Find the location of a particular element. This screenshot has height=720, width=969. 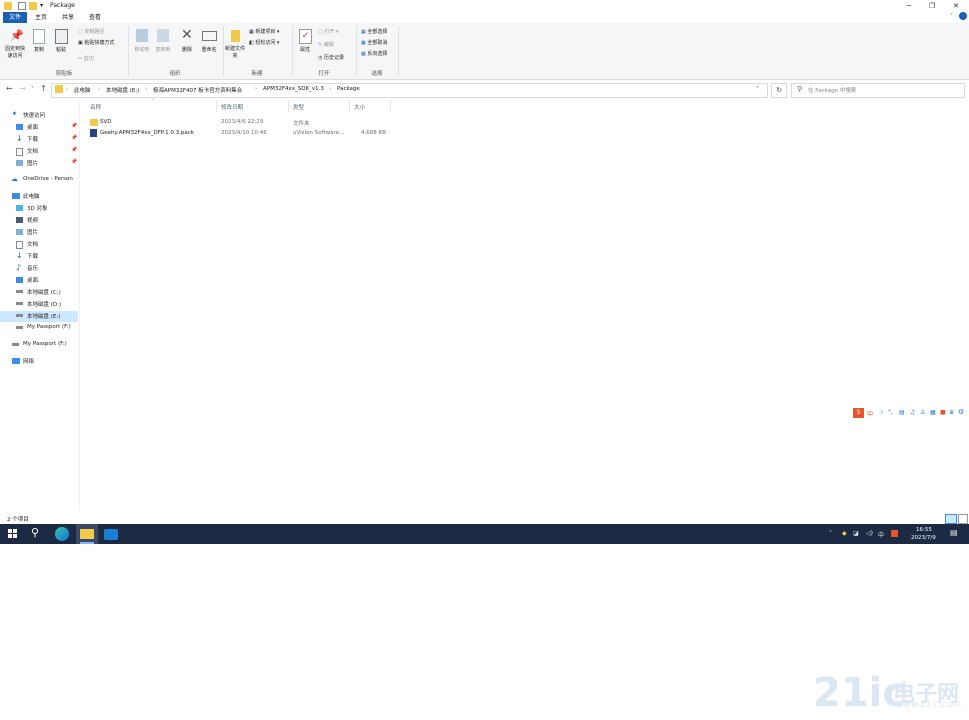

breadcrumb-this-pc: 此电脑 is located at coordinates (82, 90).